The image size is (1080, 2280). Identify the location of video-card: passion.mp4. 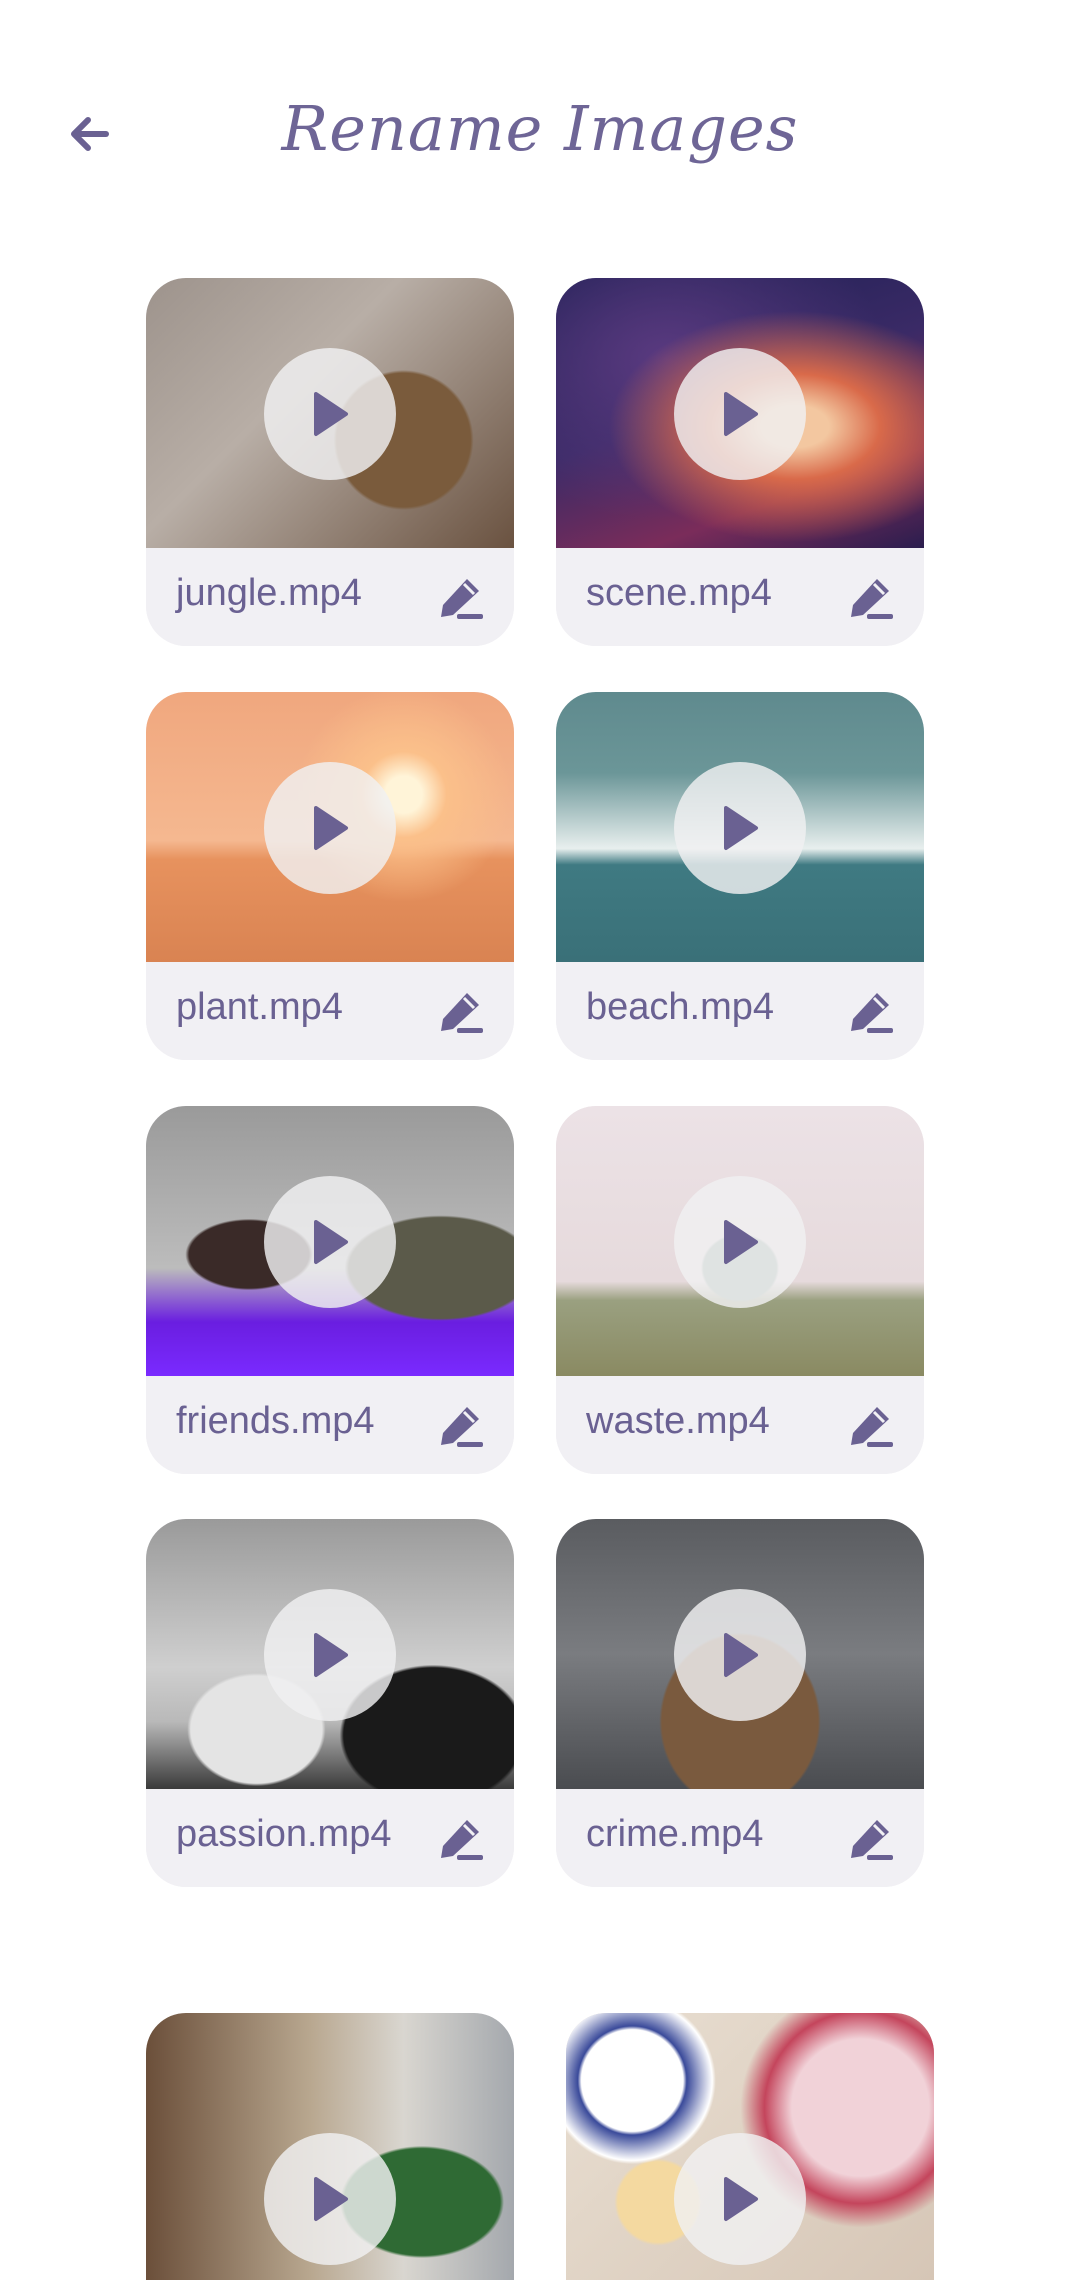
(330, 1703).